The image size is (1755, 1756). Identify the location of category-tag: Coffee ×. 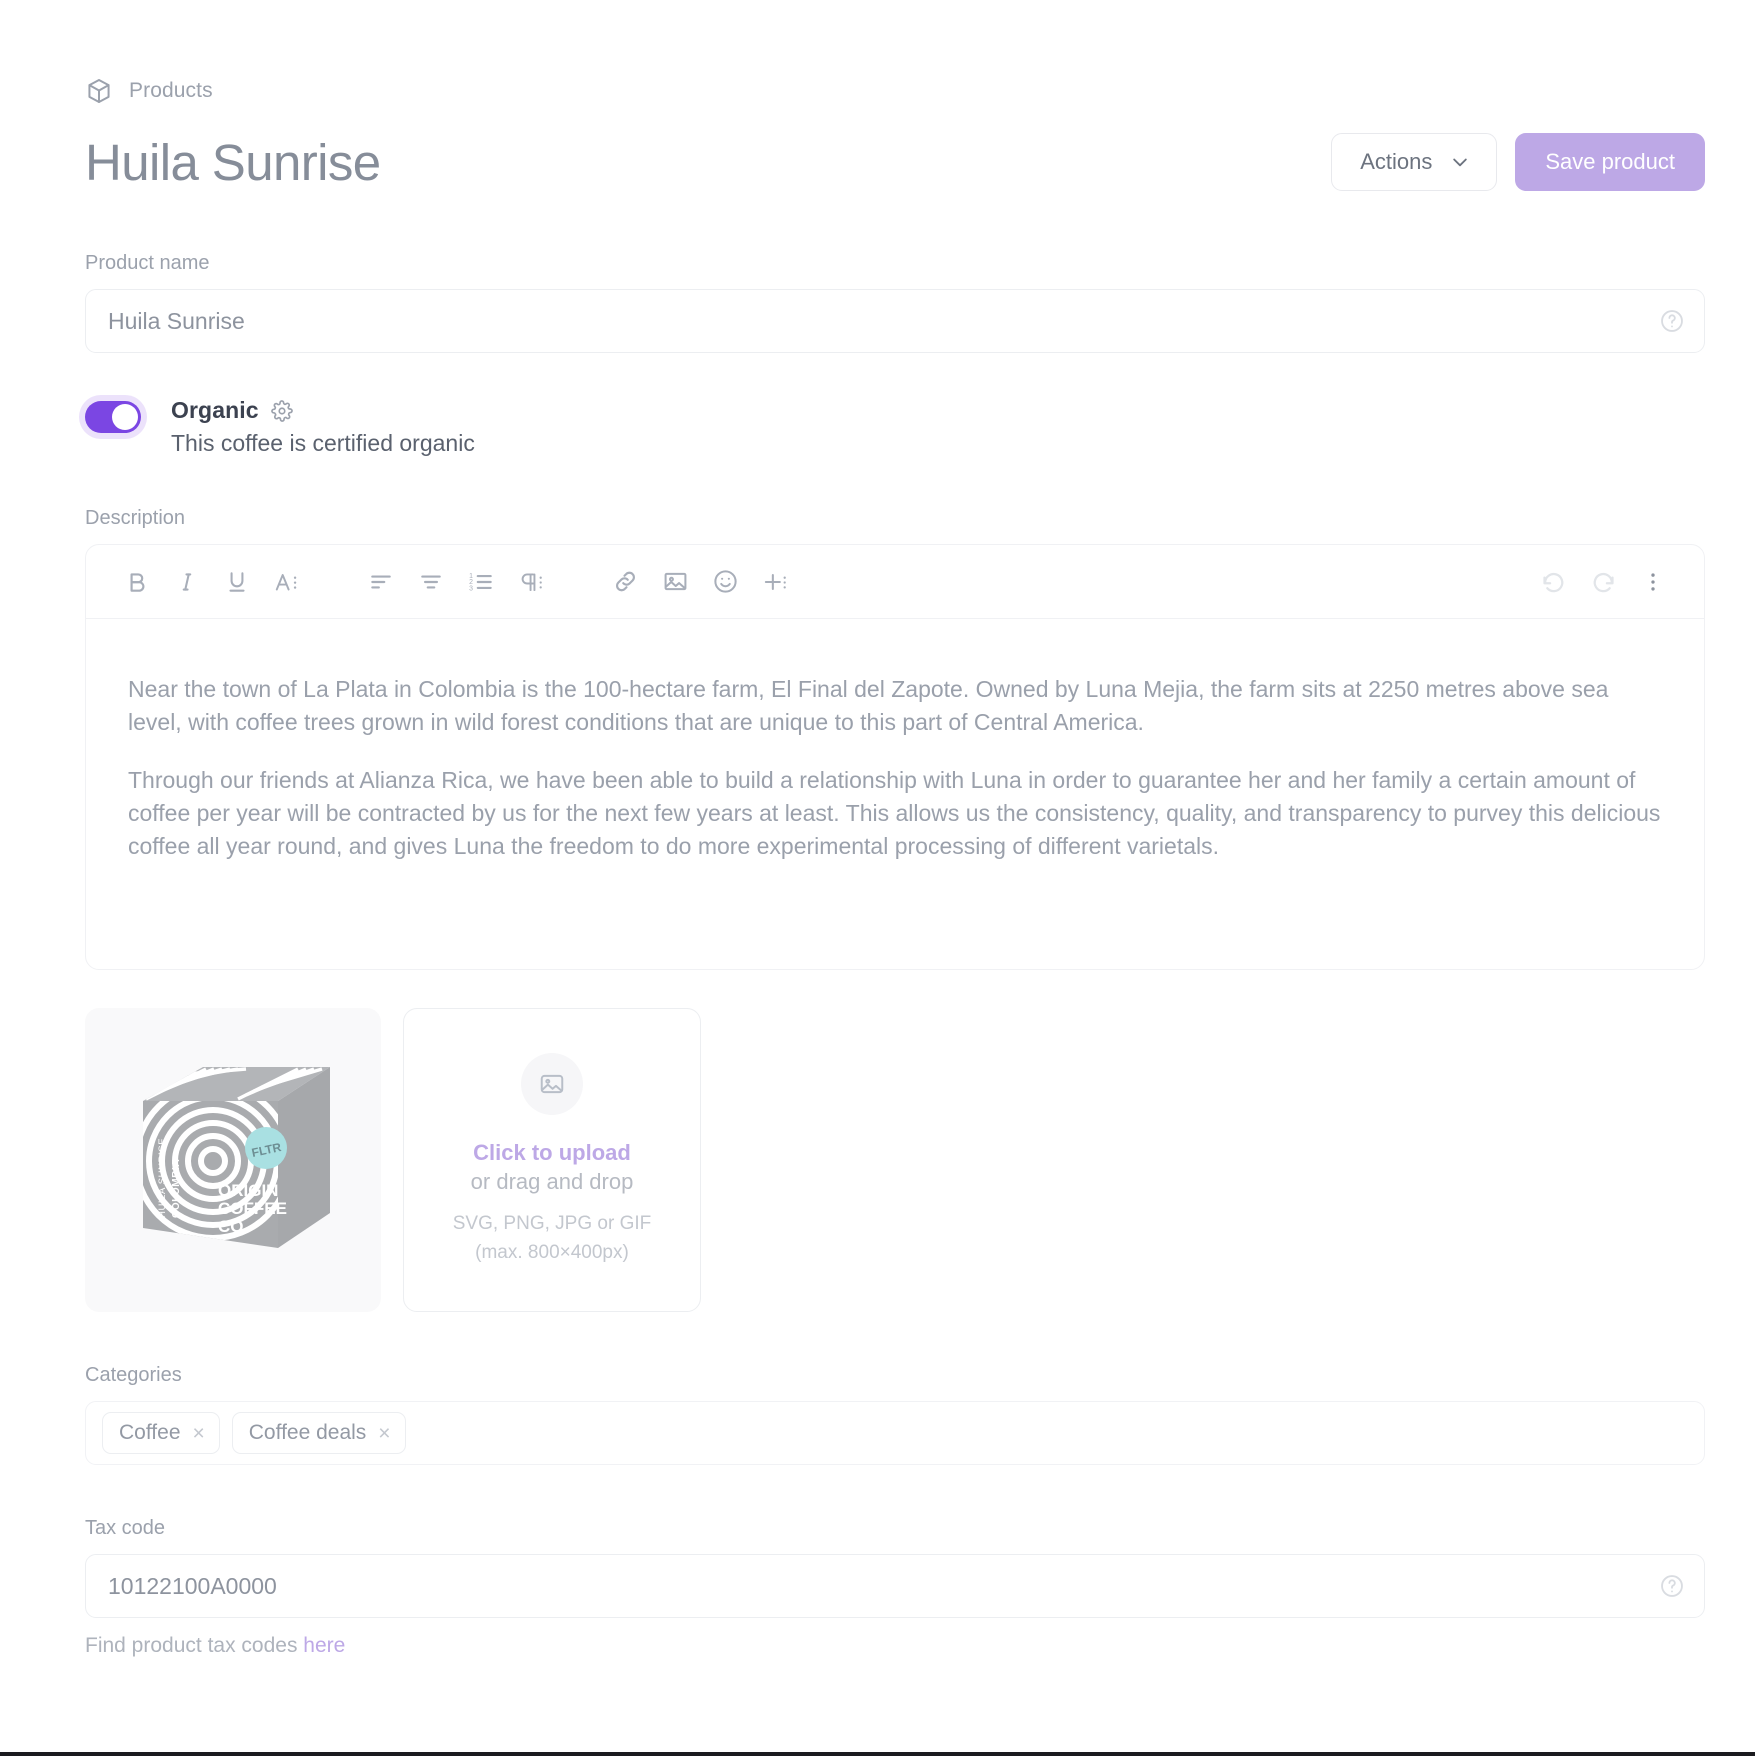
(161, 1433).